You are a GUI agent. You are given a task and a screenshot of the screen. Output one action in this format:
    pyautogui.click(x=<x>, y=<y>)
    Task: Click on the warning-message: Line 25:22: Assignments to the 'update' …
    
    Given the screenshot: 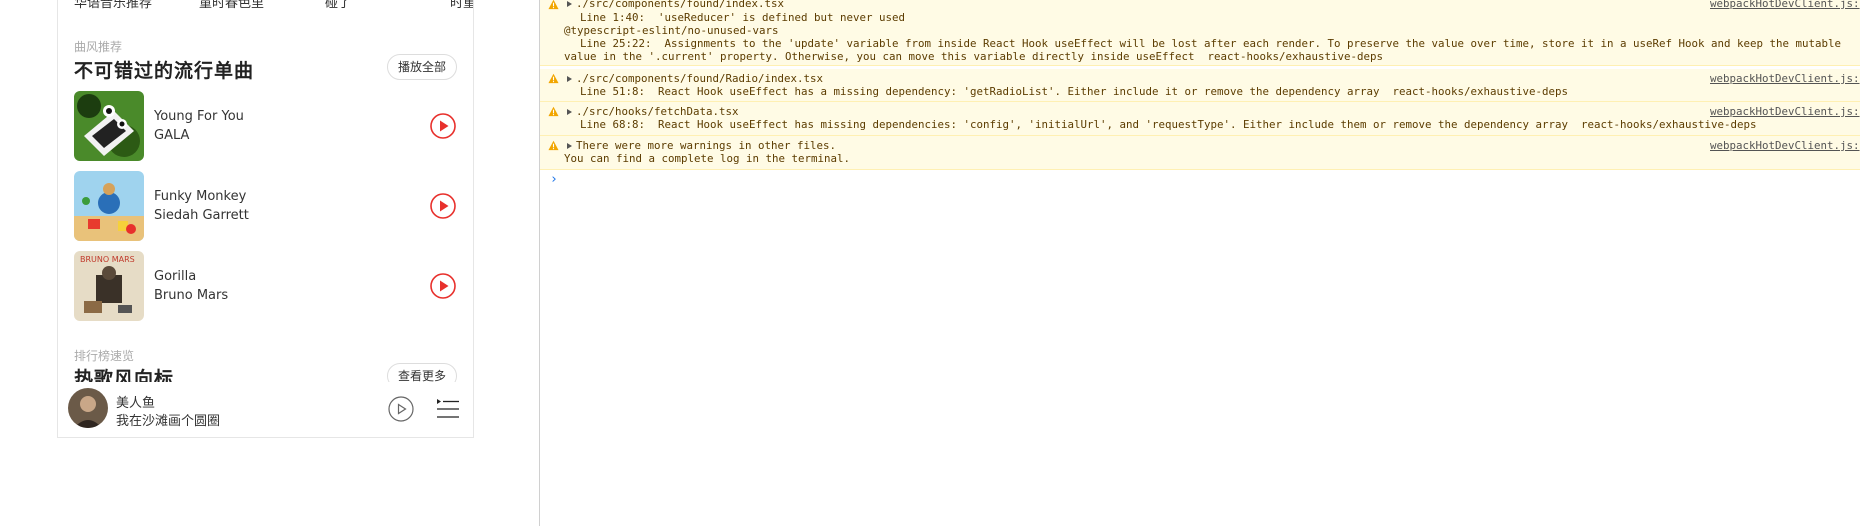 What is the action you would take?
    pyautogui.click(x=1204, y=43)
    